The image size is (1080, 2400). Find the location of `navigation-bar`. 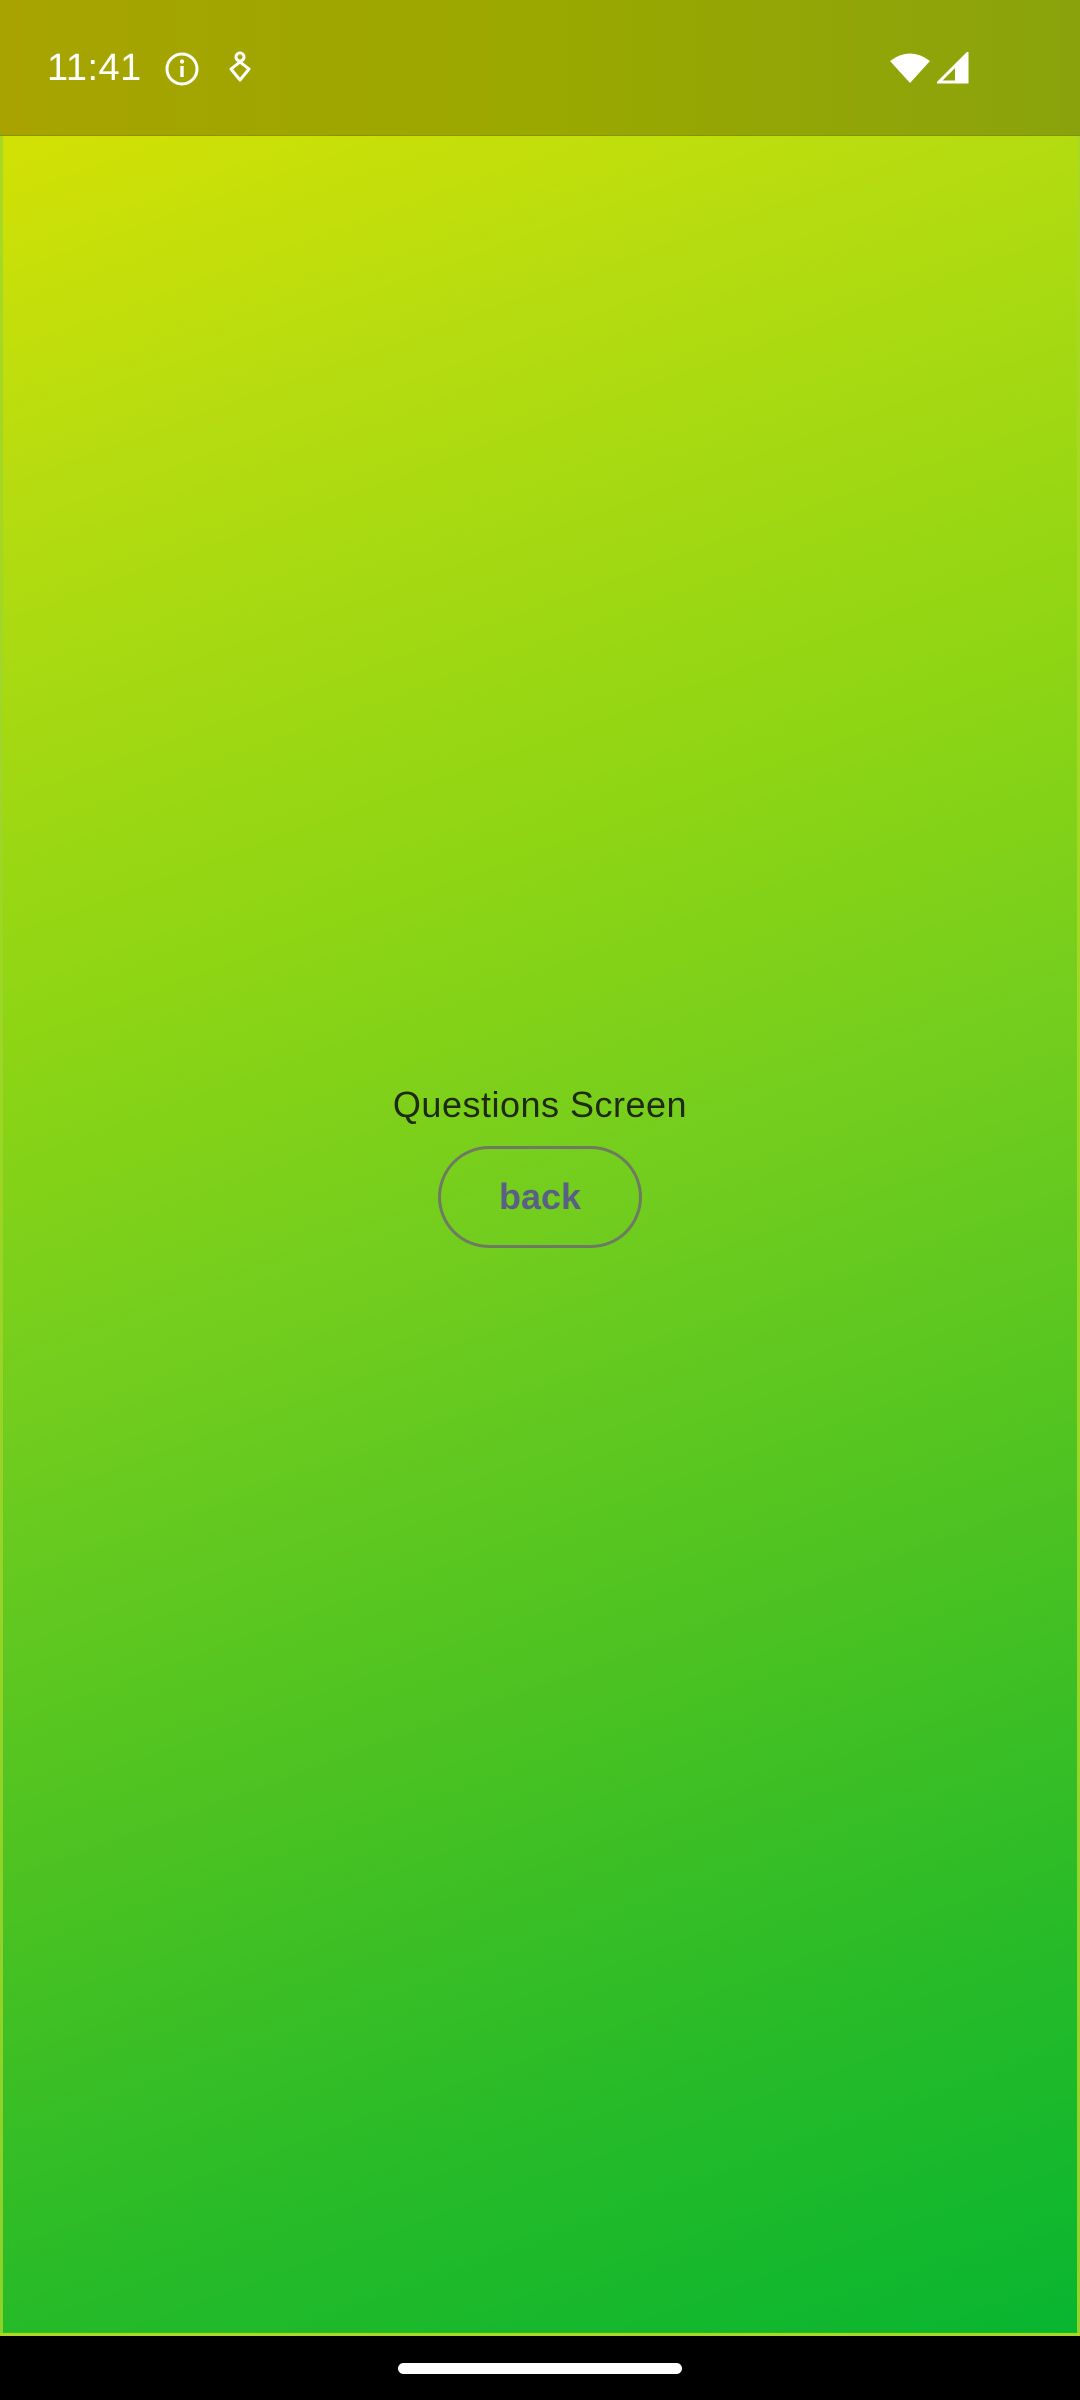

navigation-bar is located at coordinates (540, 2368).